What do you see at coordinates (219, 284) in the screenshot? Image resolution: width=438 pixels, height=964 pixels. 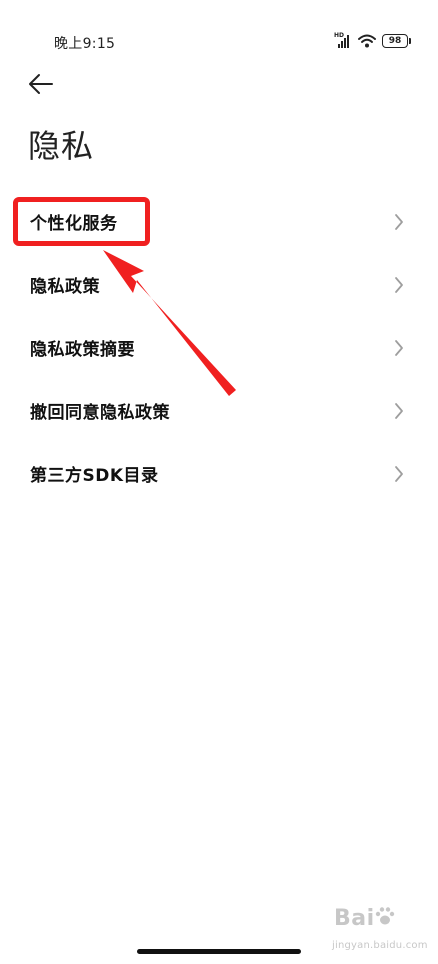 I see `menu-item-privacy-policy: 隐私政策` at bounding box center [219, 284].